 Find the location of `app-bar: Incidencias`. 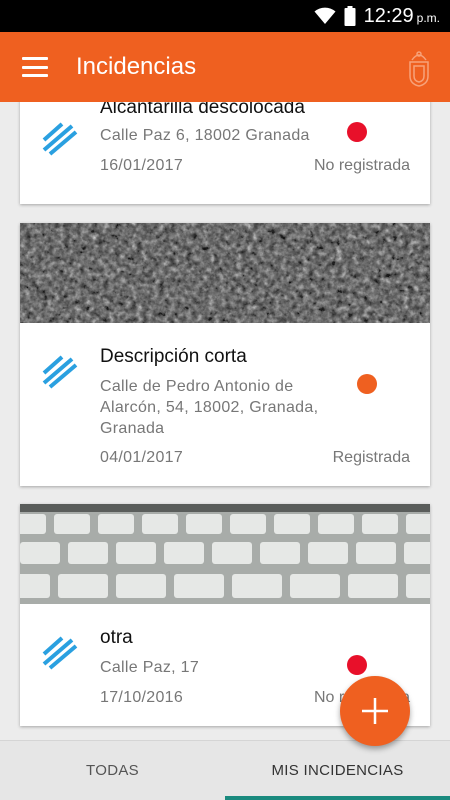

app-bar: Incidencias is located at coordinates (225, 67).